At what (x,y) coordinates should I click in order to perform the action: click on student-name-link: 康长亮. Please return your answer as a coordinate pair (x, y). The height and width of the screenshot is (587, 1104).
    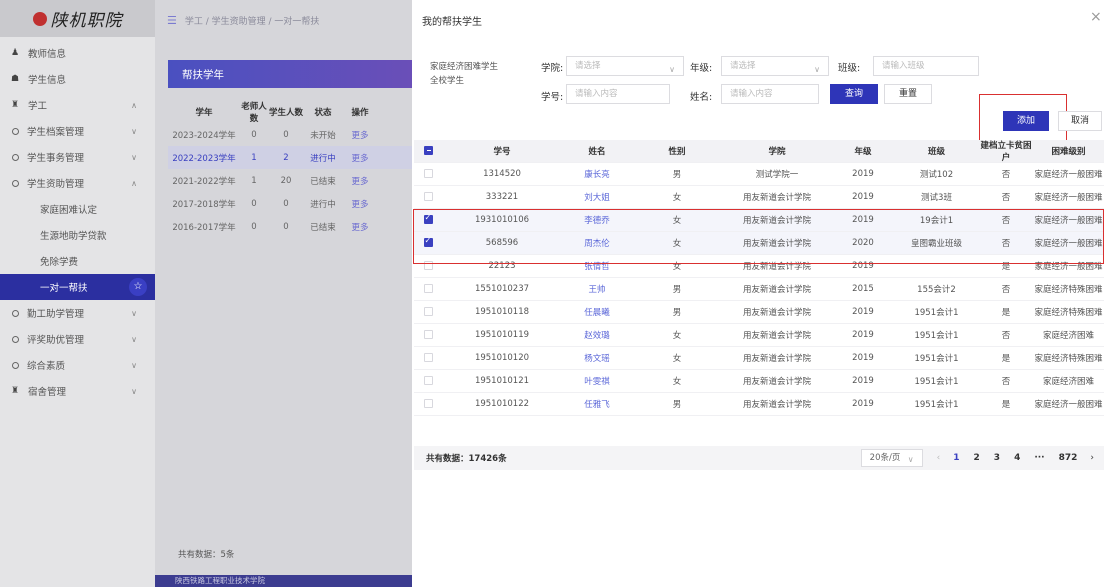
    Looking at the image, I should click on (597, 174).